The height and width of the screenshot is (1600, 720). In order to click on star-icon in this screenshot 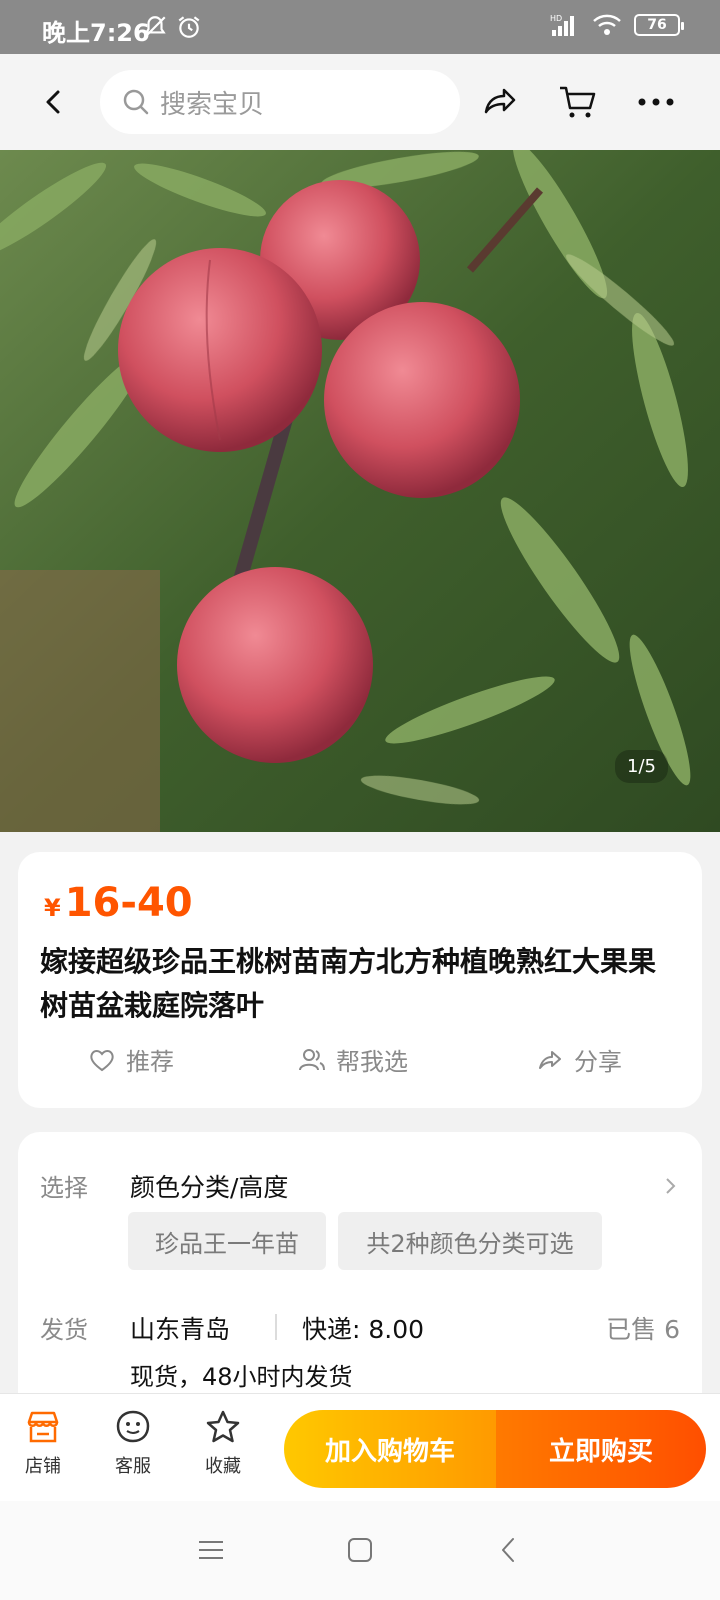, I will do `click(223, 1426)`.